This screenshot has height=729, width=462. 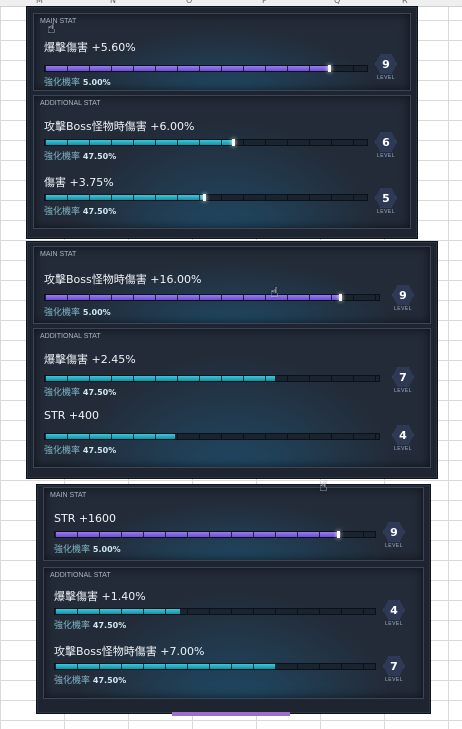 What do you see at coordinates (189, 2) in the screenshot?
I see `column-header: O` at bounding box center [189, 2].